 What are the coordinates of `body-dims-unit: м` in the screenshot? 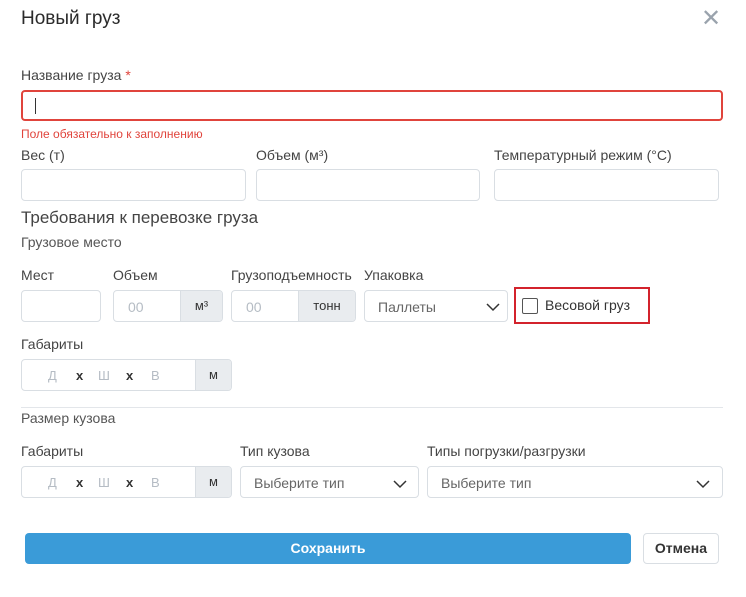 It's located at (213, 482).